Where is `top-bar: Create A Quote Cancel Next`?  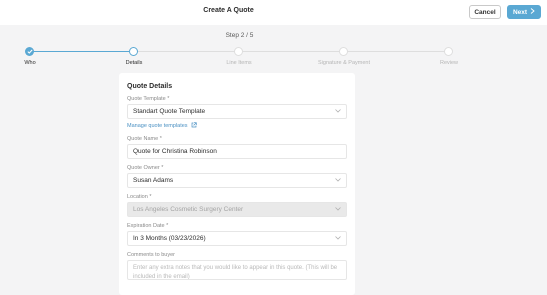 top-bar: Create A Quote Cancel Next is located at coordinates (273, 12).